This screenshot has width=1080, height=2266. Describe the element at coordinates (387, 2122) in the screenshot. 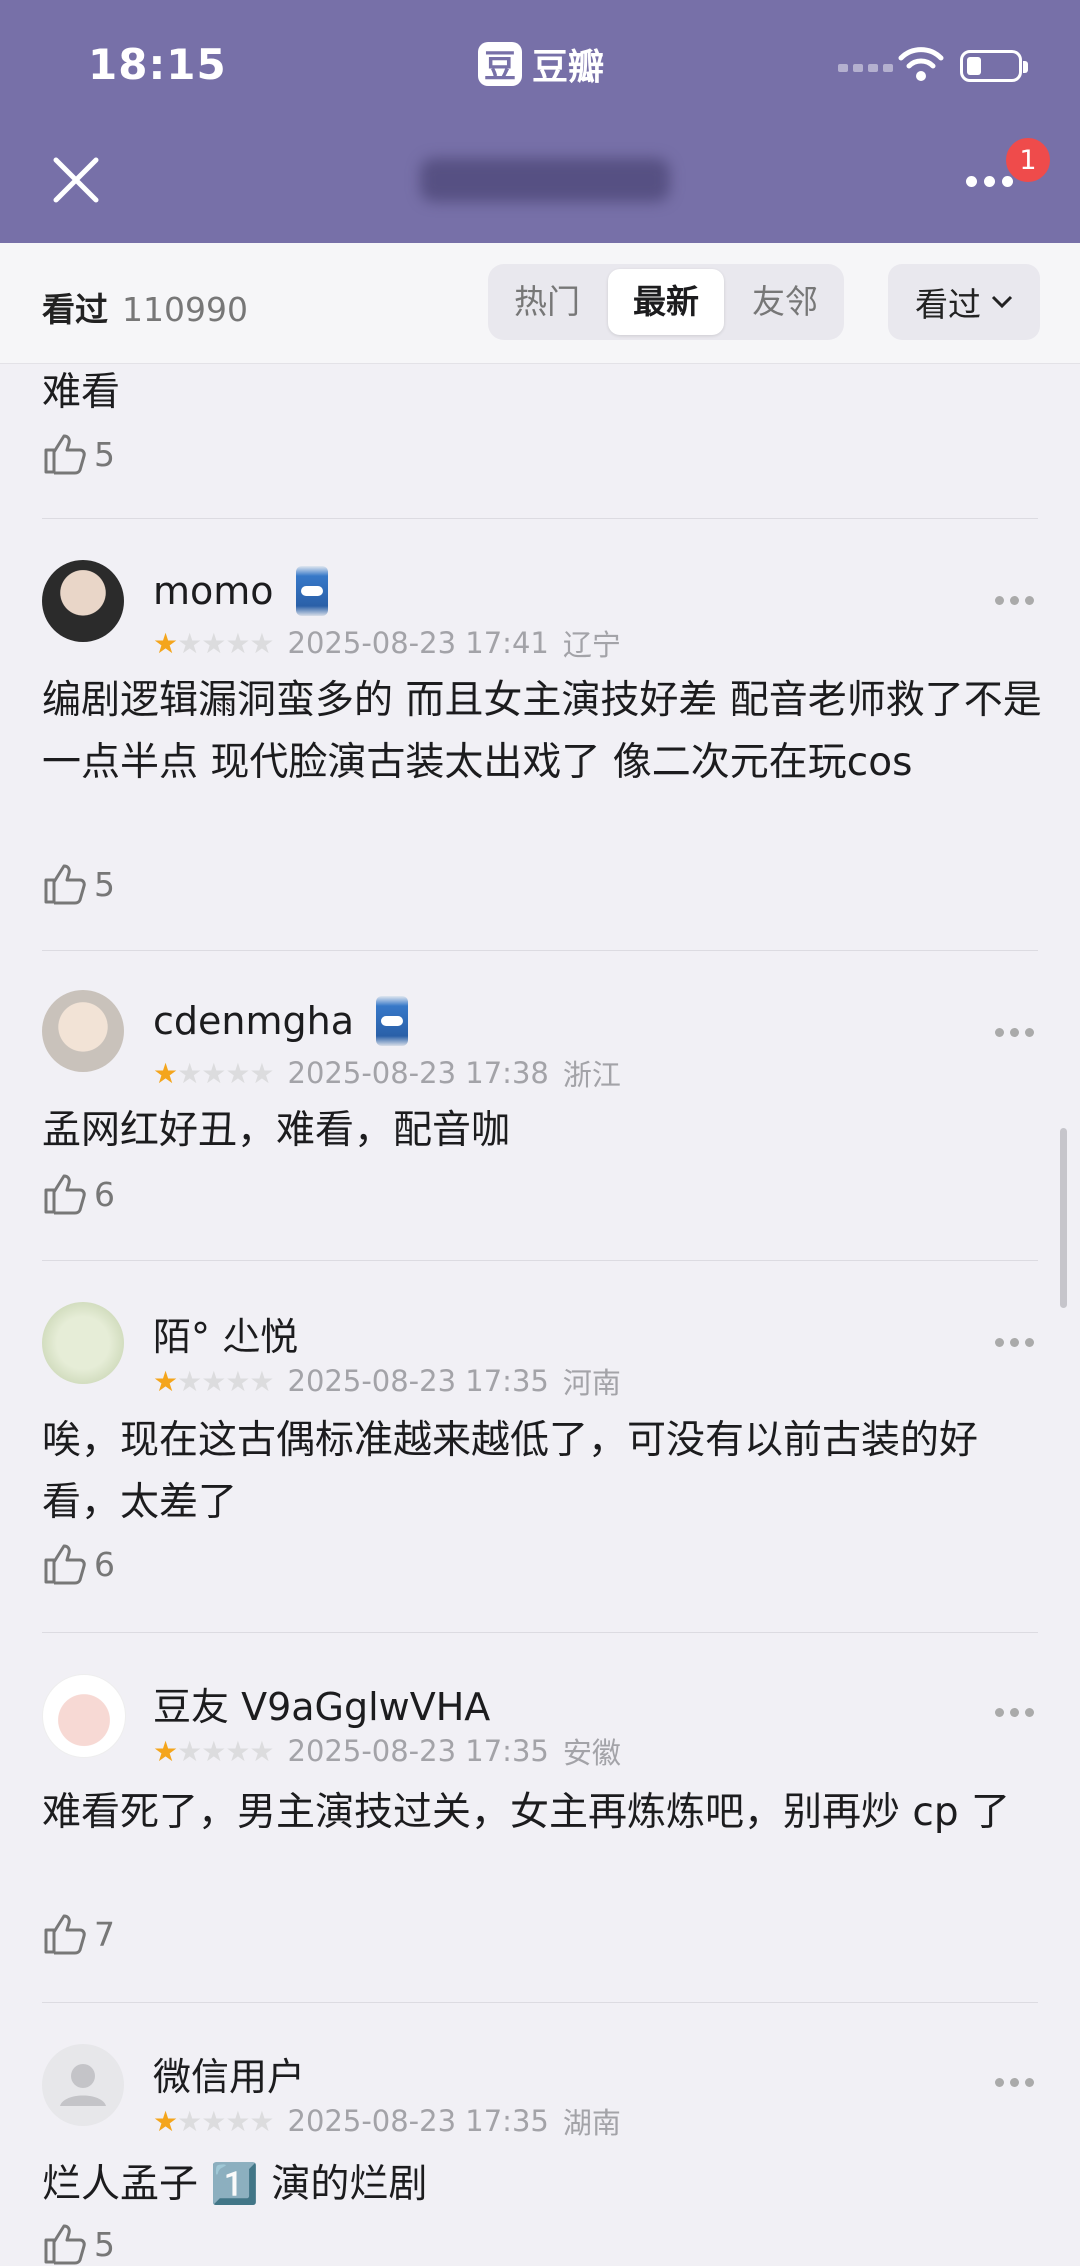

I see `review-meta: ★★★★★ 2025-08-23 17:35 湖南` at that location.